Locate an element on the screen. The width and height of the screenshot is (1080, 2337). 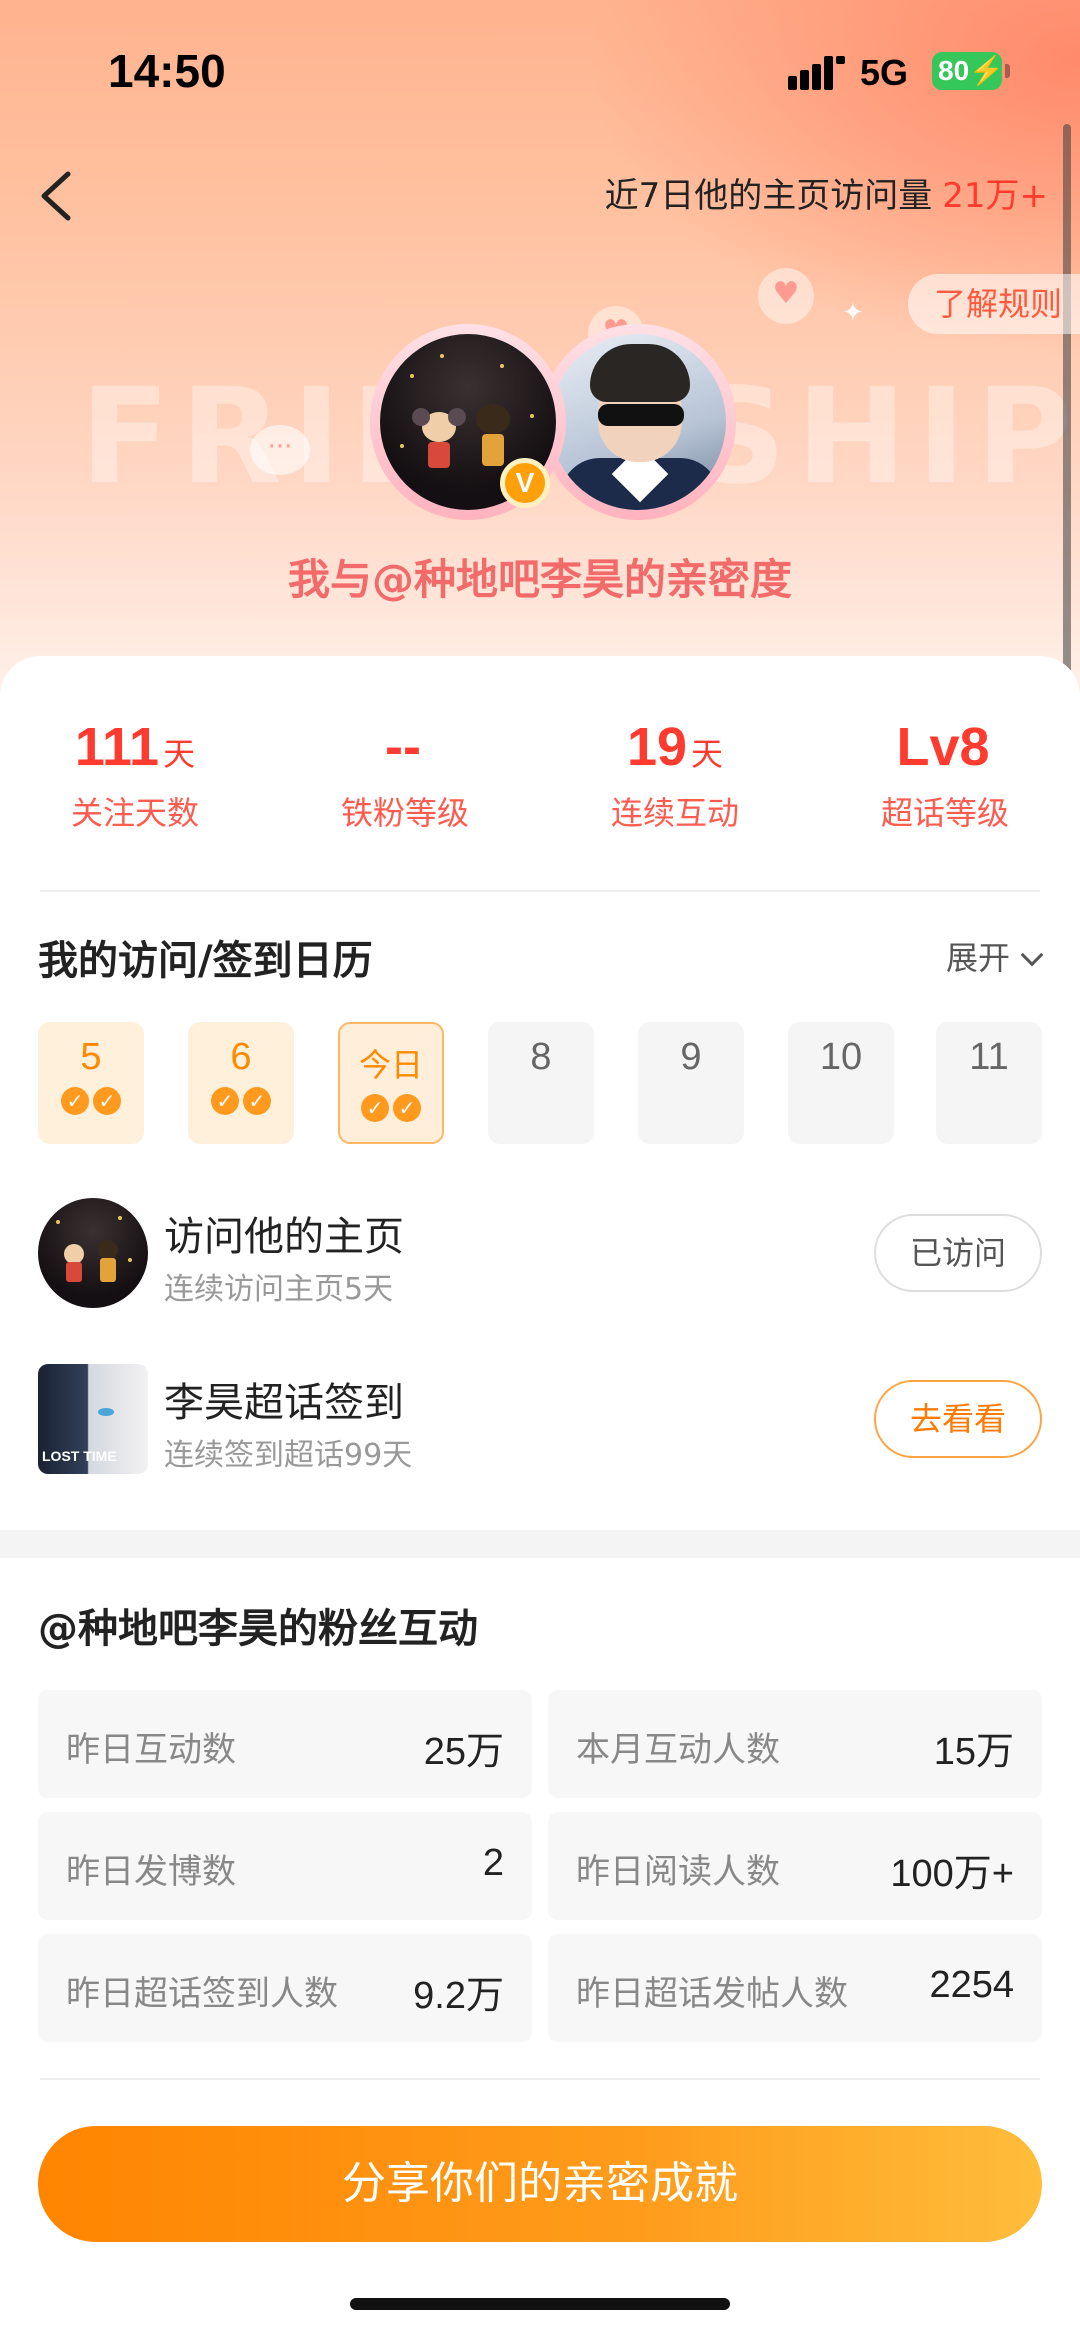
day-label: 今日 is located at coordinates (390, 1065).